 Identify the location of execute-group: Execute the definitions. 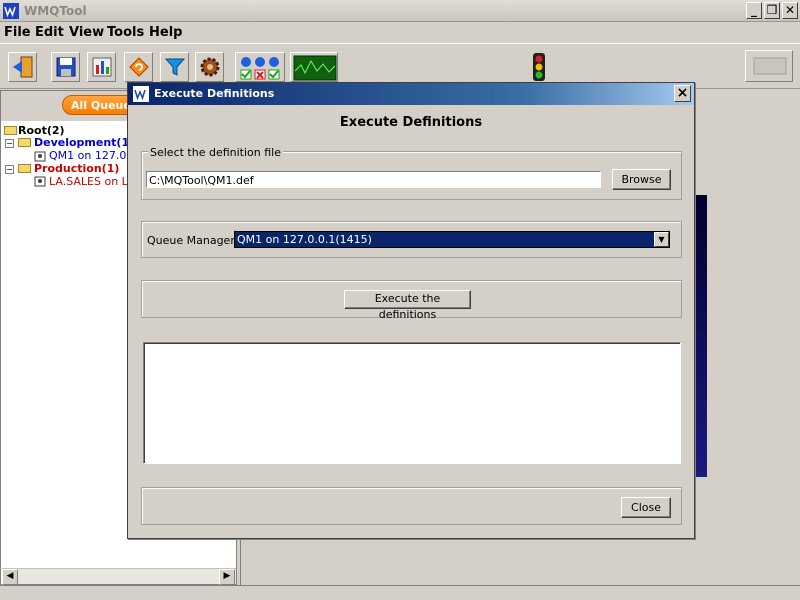
(411, 300).